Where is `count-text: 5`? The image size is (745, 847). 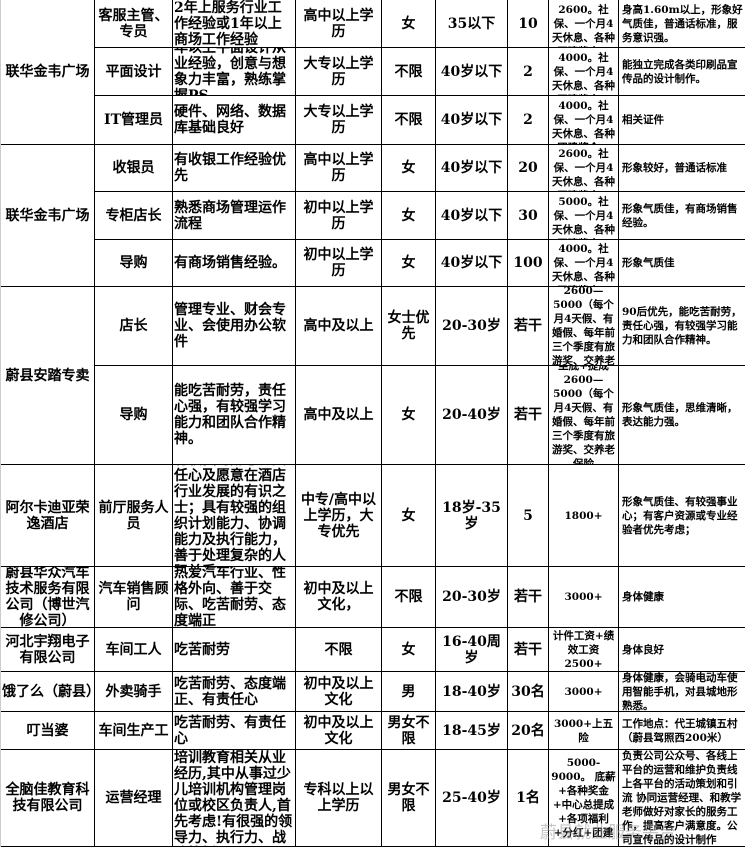
count-text: 5 is located at coordinates (528, 515).